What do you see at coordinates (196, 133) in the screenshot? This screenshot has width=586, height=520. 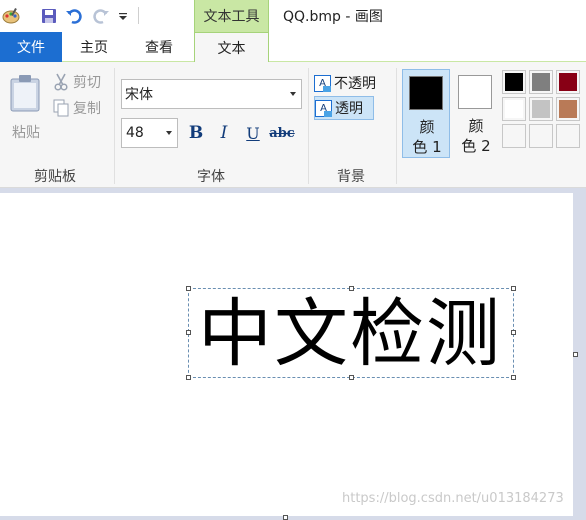 I see `bold-button: B` at bounding box center [196, 133].